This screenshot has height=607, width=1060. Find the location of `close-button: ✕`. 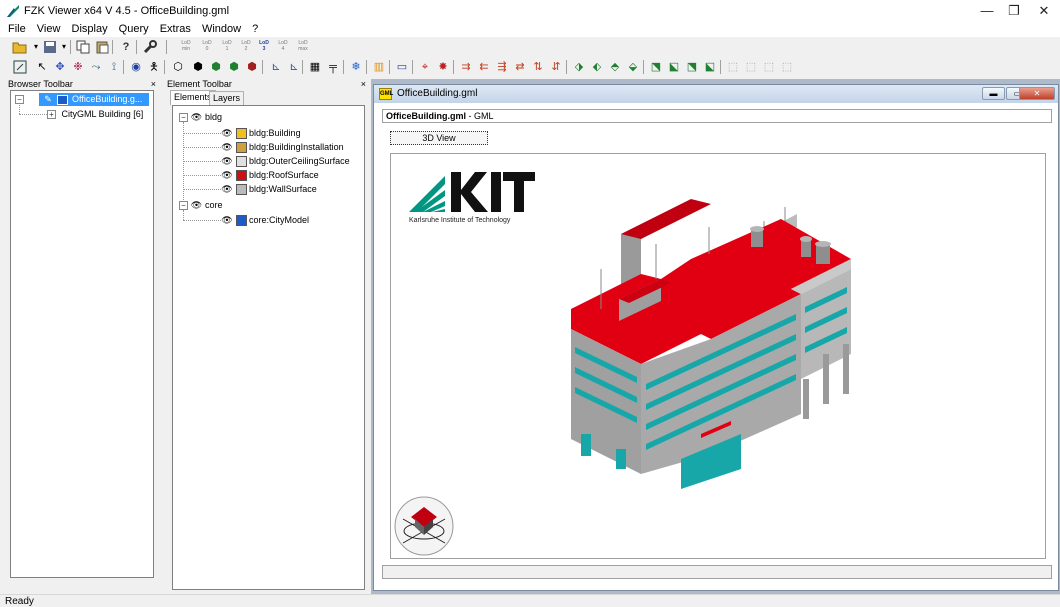

close-button: ✕ is located at coordinates (1043, 11).